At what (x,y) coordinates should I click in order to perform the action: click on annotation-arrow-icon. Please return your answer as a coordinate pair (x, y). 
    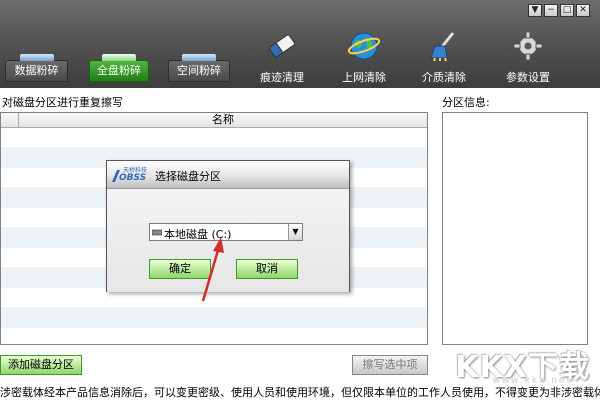
    Looking at the image, I should click on (212, 269).